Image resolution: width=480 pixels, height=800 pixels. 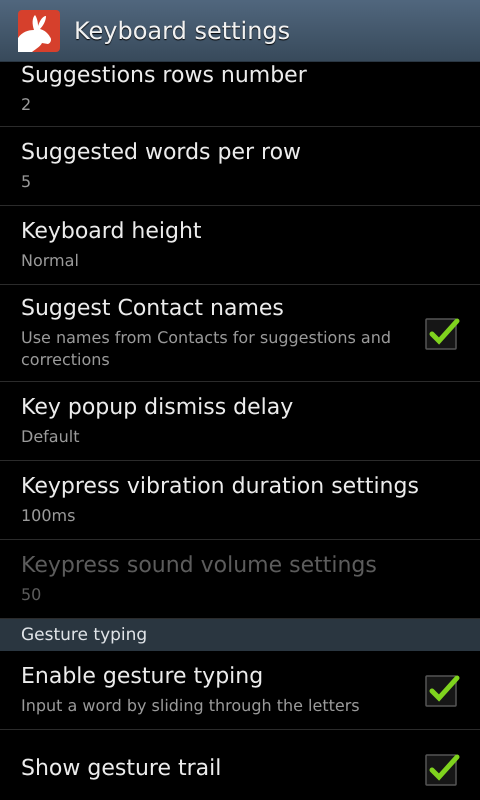 What do you see at coordinates (240, 245) in the screenshot?
I see `settings-item: Keyboard height Normal` at bounding box center [240, 245].